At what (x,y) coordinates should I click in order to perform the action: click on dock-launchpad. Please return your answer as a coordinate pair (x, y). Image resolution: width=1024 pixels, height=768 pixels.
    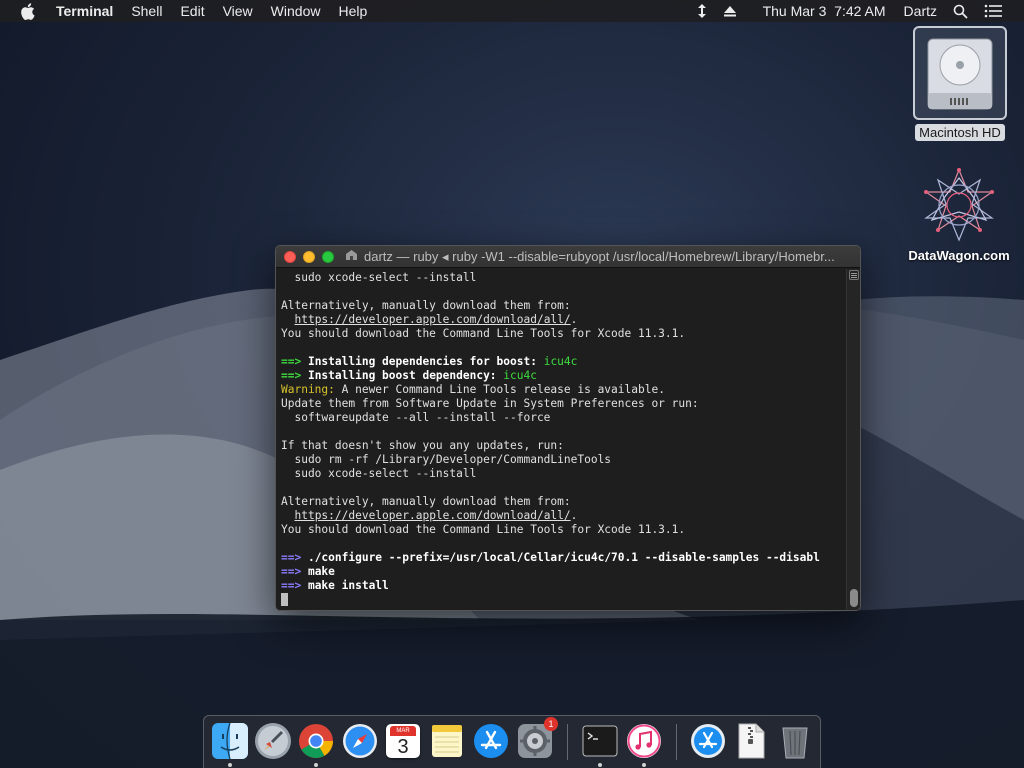
    Looking at the image, I should click on (273, 741).